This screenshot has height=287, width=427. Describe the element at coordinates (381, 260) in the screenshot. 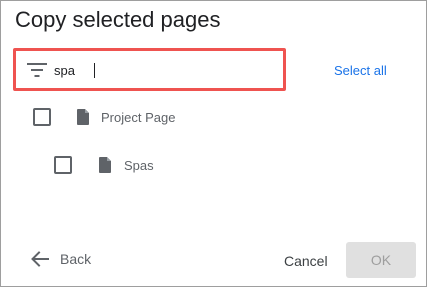

I see `ok-button: OK` at that location.